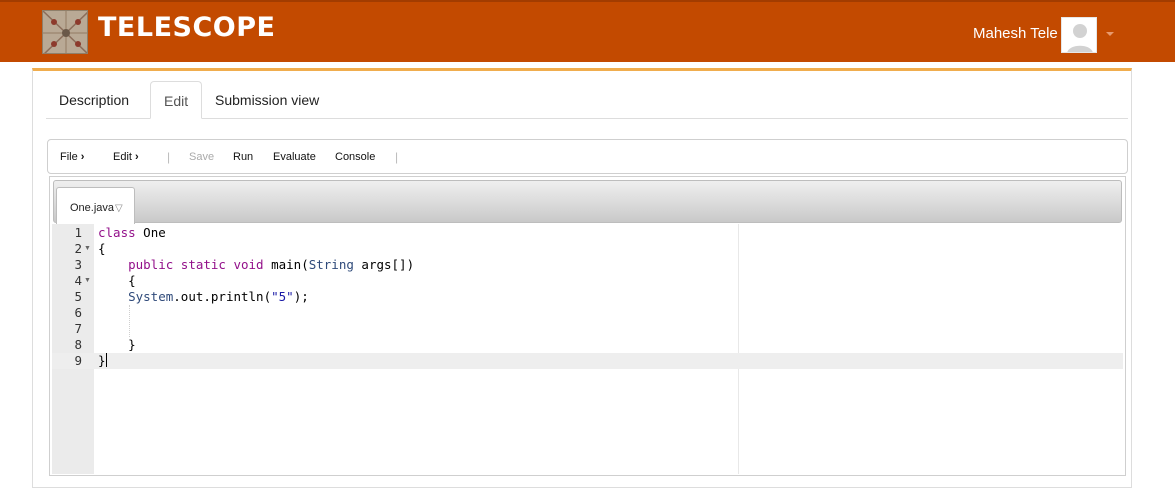  I want to click on code-line: System.out.println("5");, so click(203, 297).